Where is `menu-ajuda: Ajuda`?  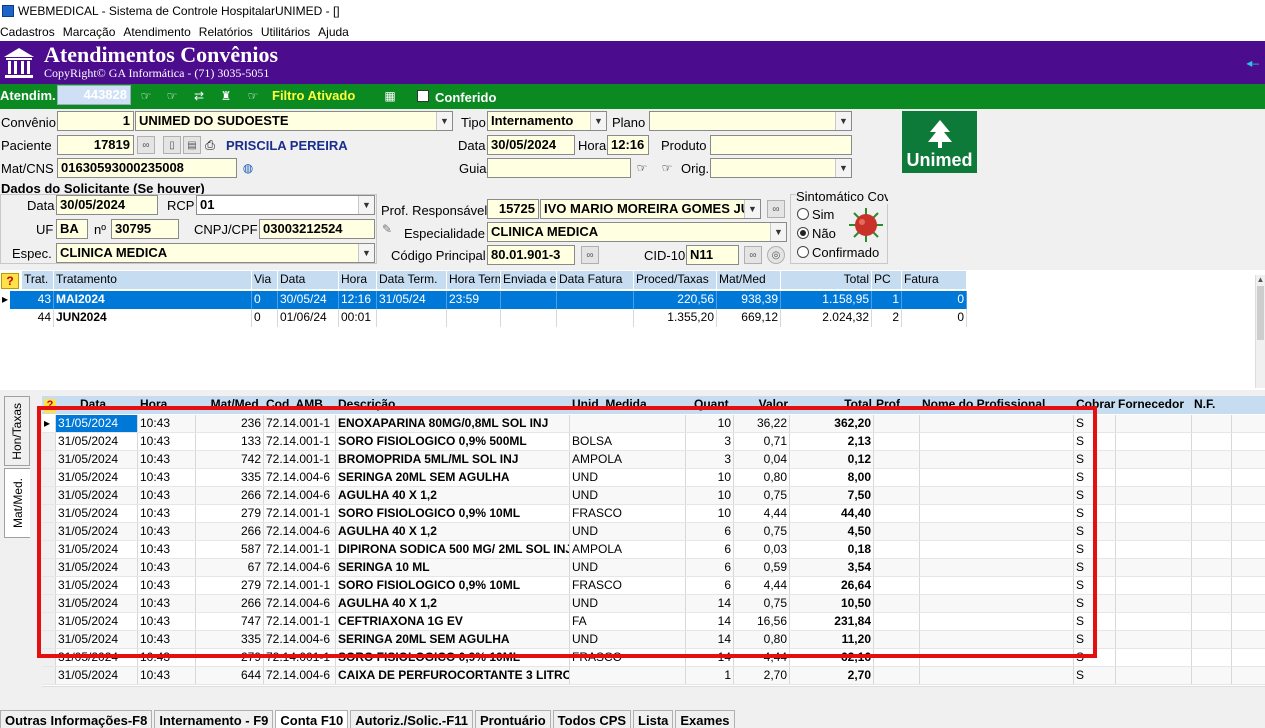 menu-ajuda: Ajuda is located at coordinates (333, 32).